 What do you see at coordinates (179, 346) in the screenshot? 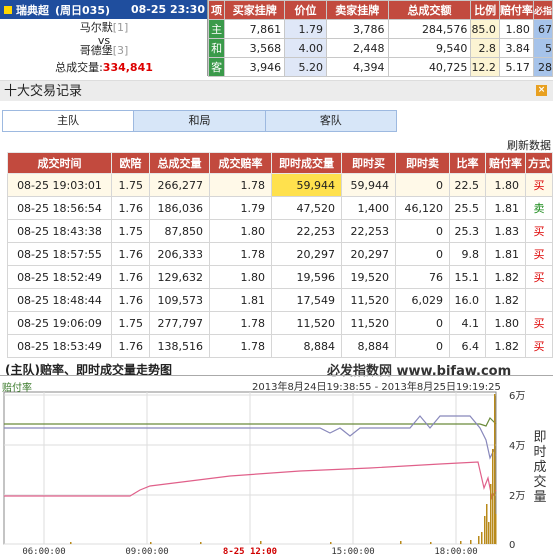
I see `record-cell: 138,516` at bounding box center [179, 346].